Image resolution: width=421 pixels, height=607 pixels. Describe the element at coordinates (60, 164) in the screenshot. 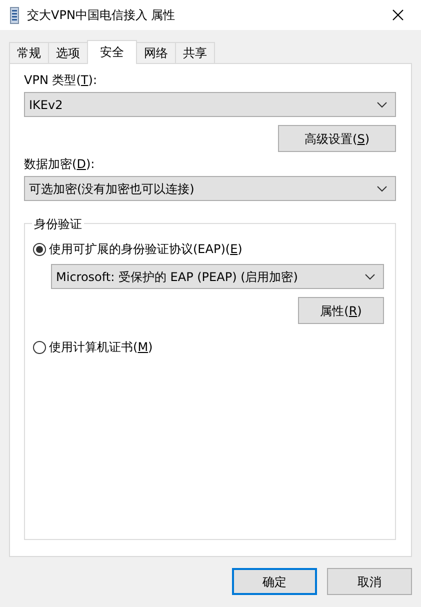

I see `field-label: 数据加密(D):` at that location.